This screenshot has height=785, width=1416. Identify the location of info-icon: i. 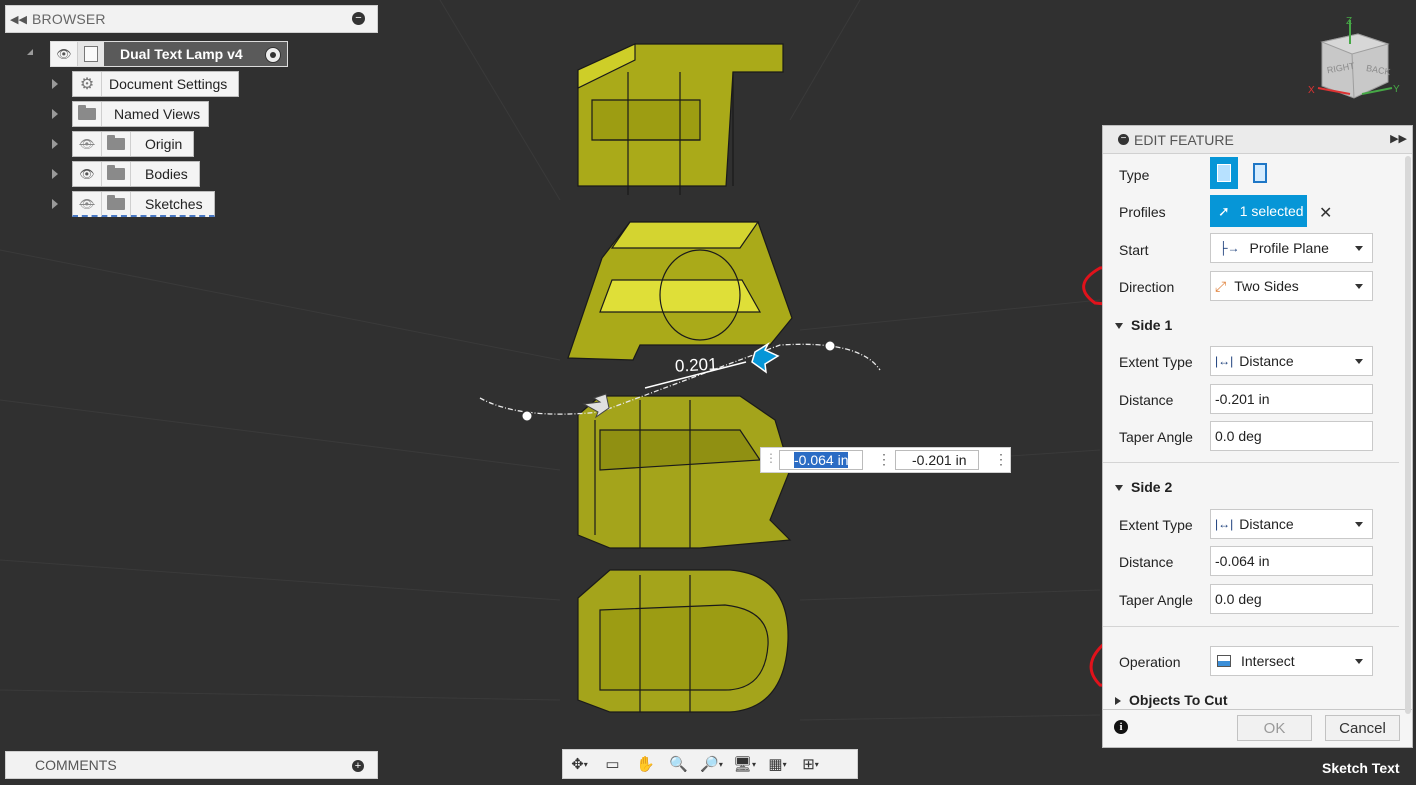
(1121, 727).